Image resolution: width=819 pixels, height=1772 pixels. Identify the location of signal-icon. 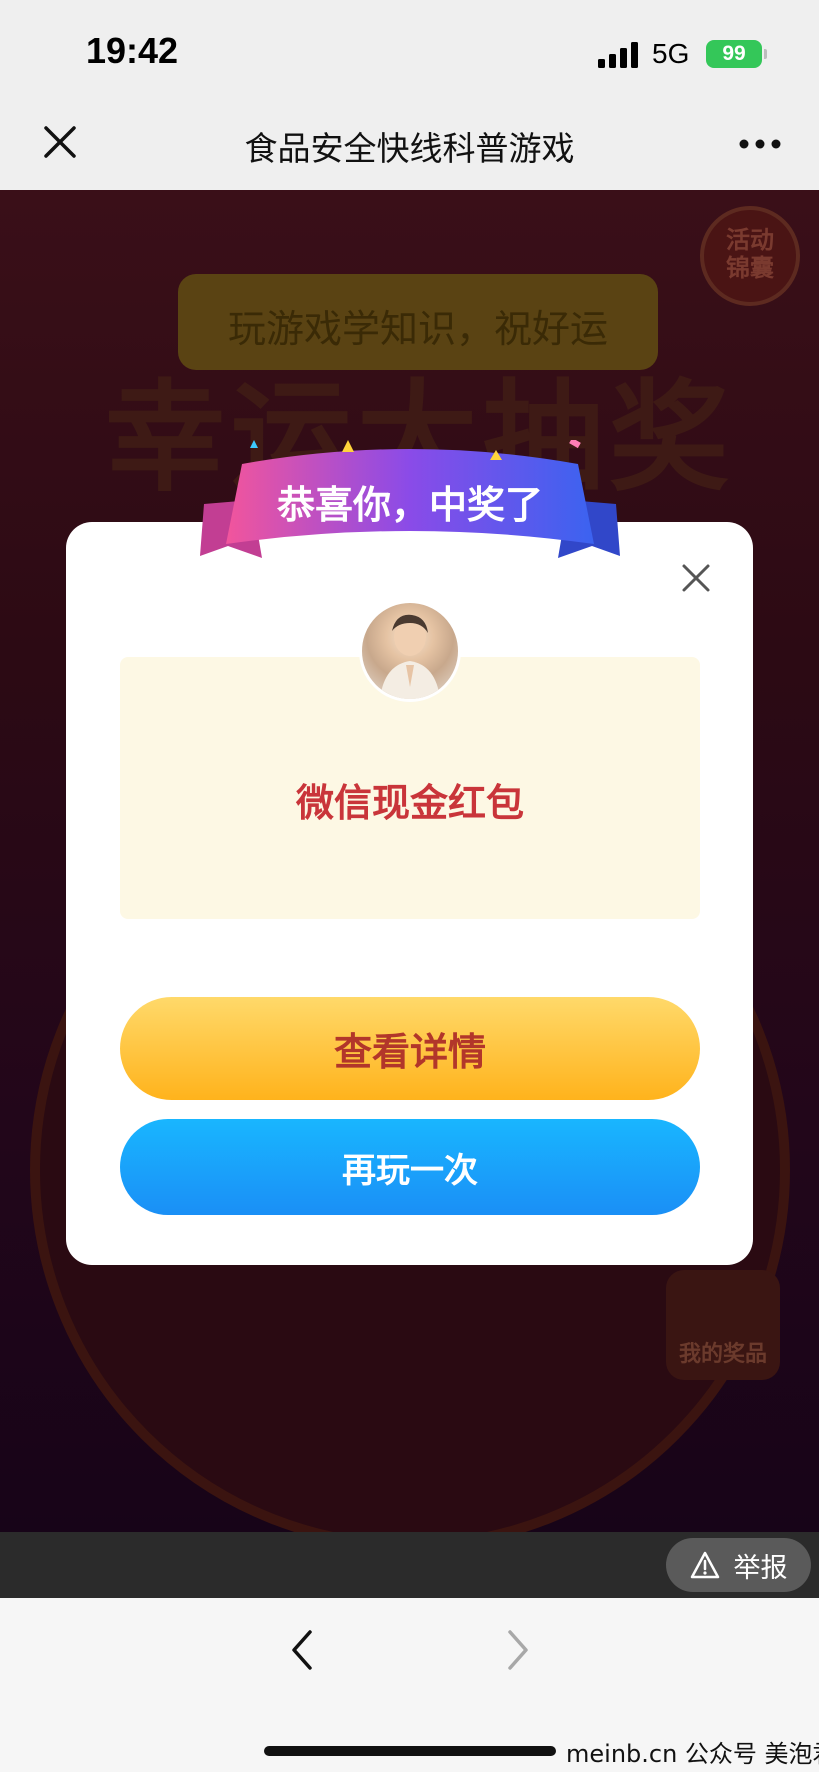
(618, 55).